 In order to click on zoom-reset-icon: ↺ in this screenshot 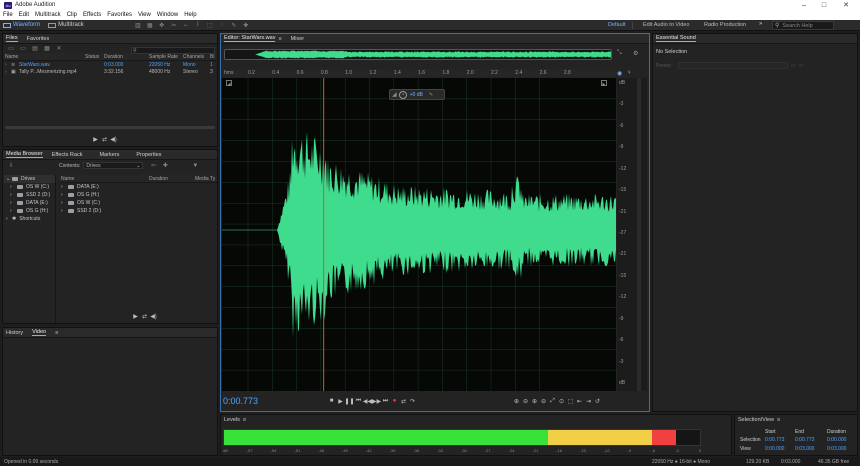, I will do `click(597, 401)`.